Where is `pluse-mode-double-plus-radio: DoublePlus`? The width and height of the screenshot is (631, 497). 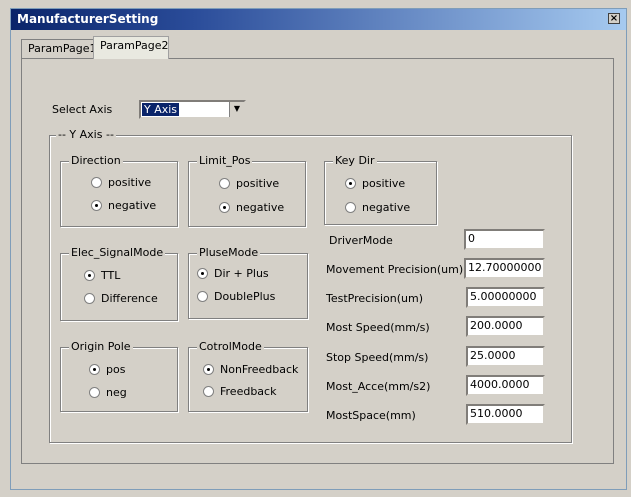
pluse-mode-double-plus-radio: DoublePlus is located at coordinates (236, 297).